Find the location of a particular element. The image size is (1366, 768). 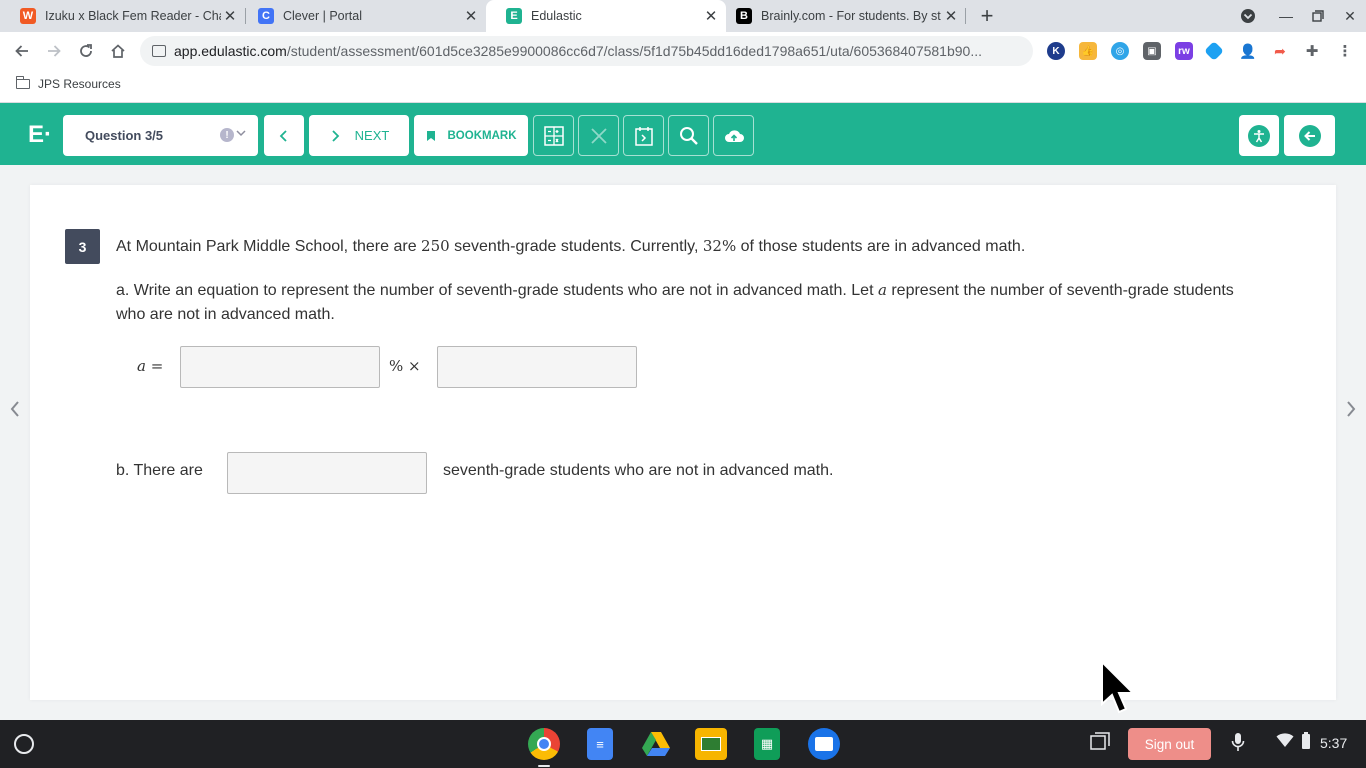

back-icon is located at coordinates (22, 51).